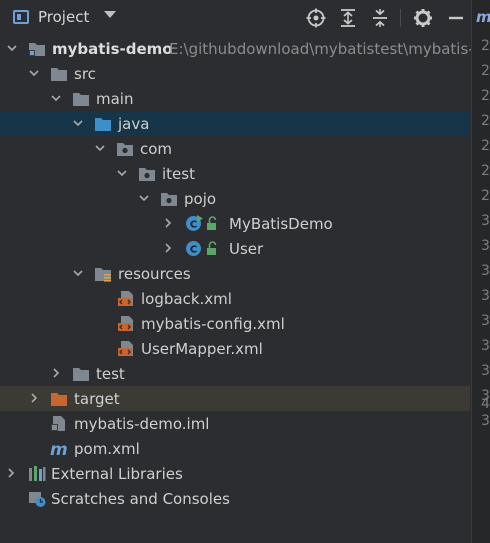 Image resolution: width=490 pixels, height=543 pixels. What do you see at coordinates (235, 398) in the screenshot?
I see `tree-item-target: target` at bounding box center [235, 398].